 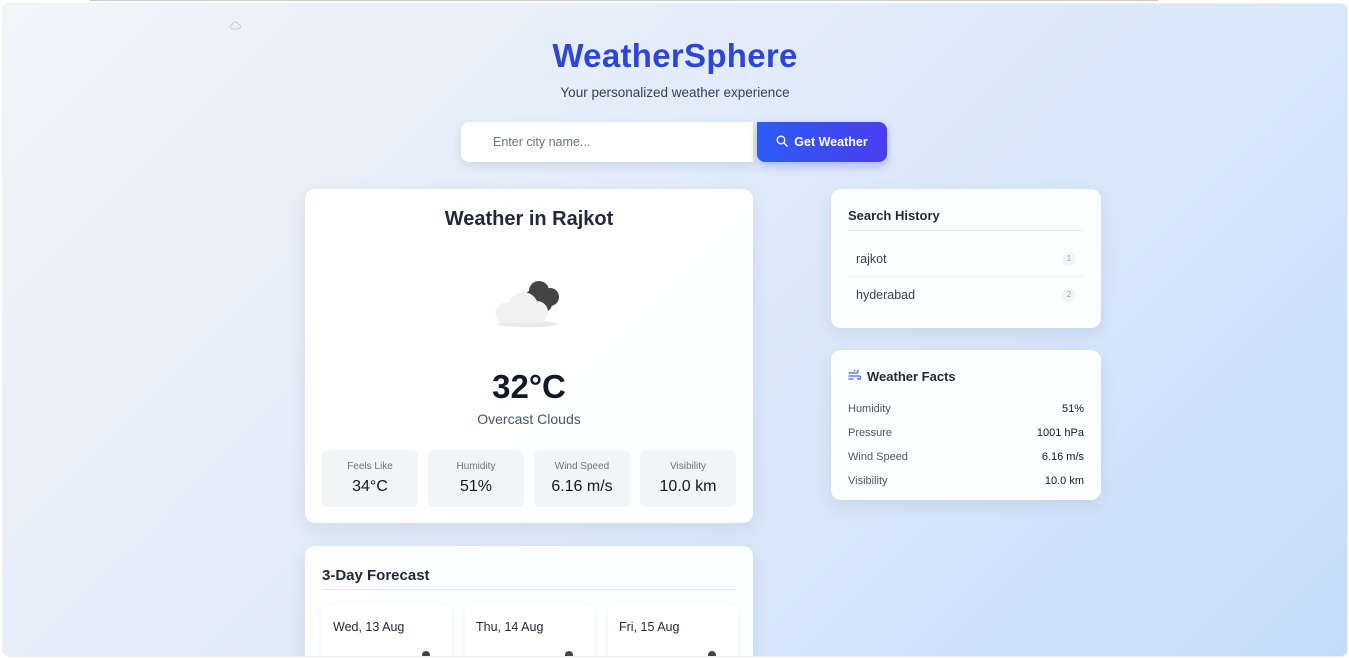 I want to click on stat-label: Wind Speed, so click(x=582, y=466).